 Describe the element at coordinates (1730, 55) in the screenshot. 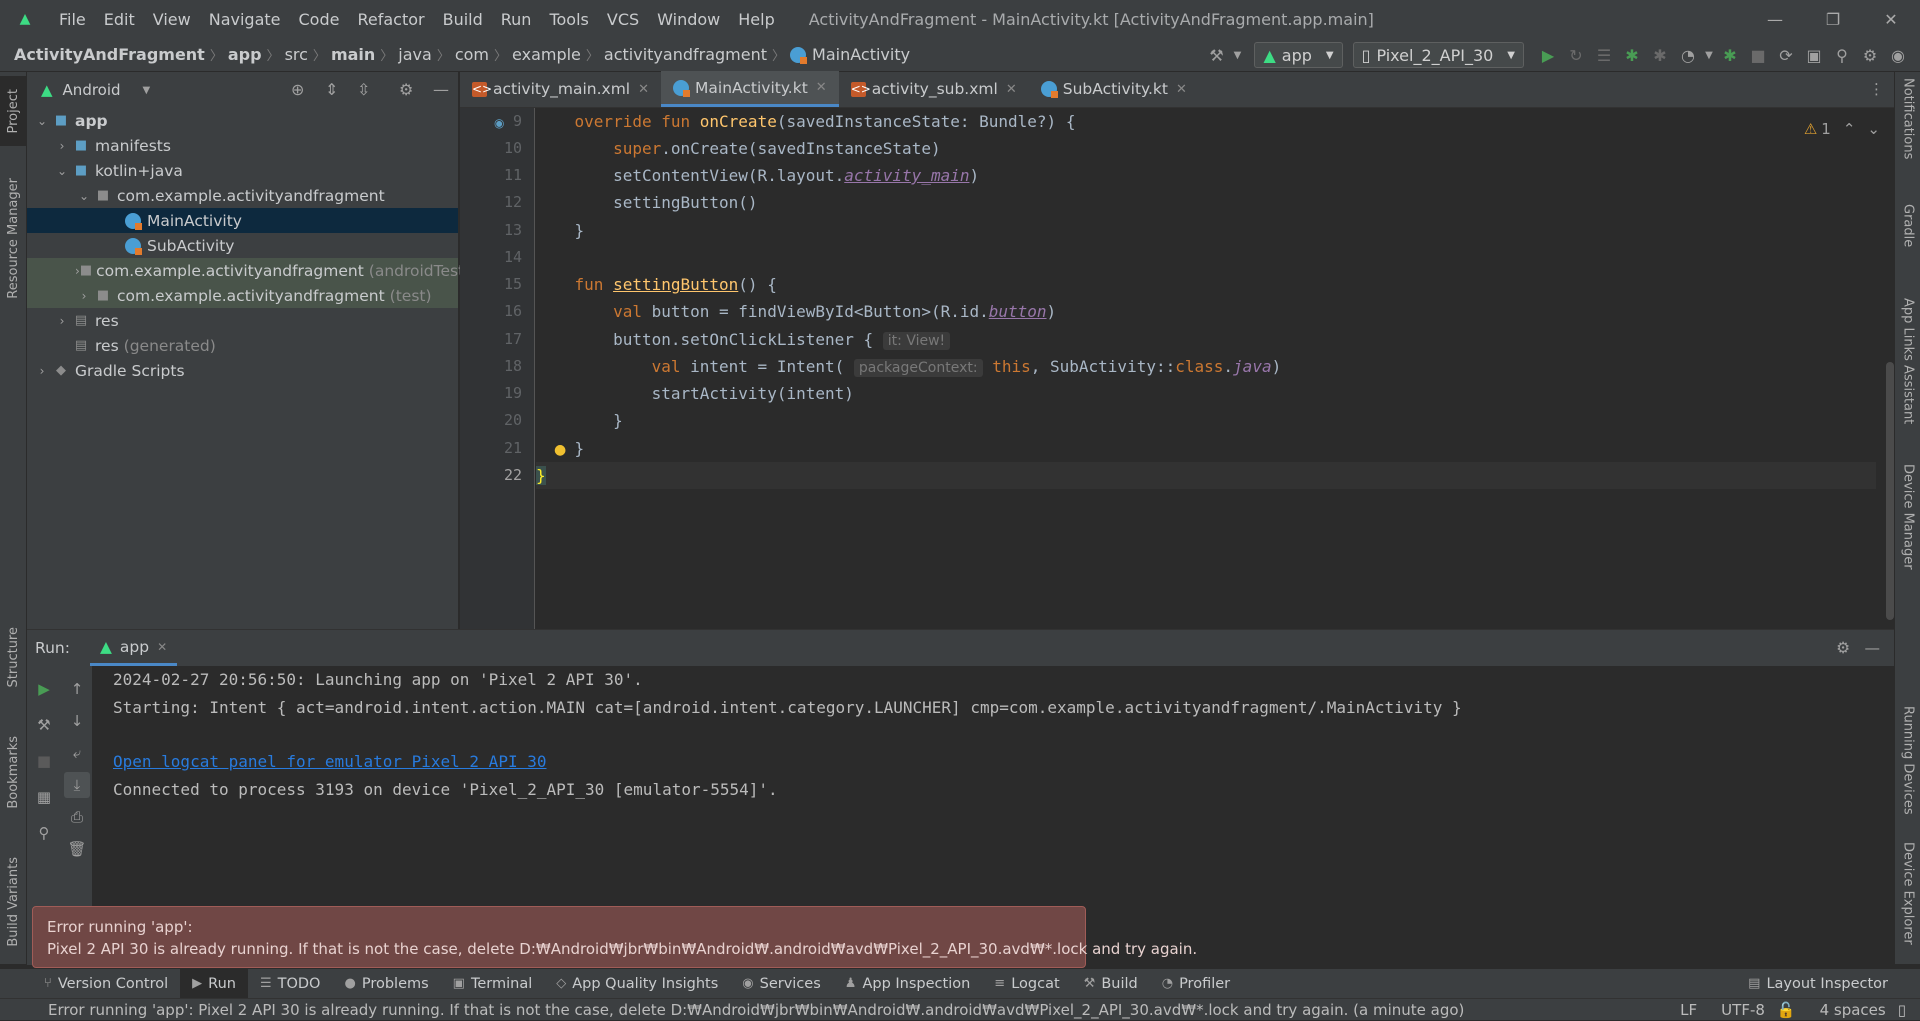

I see `attach-process-icon: ✱` at that location.